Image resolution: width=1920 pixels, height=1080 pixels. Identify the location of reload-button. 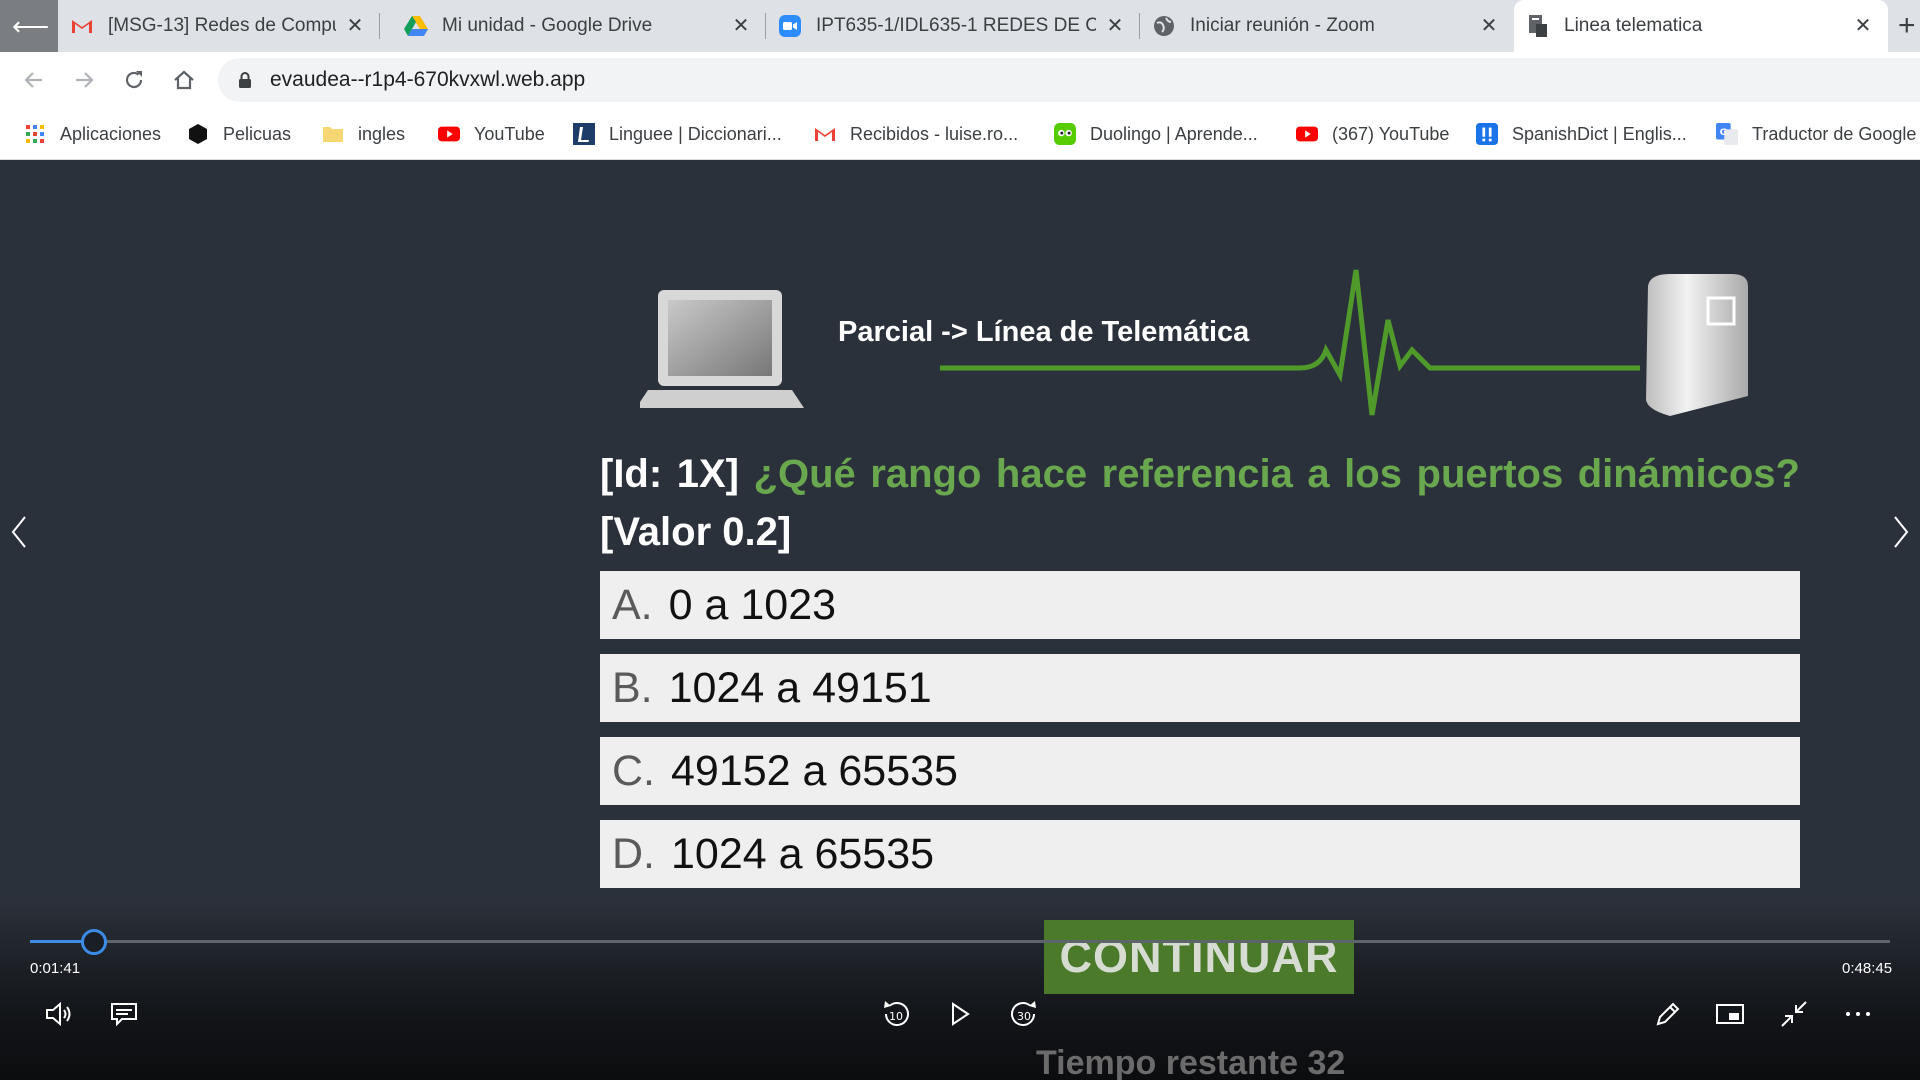
(134, 80).